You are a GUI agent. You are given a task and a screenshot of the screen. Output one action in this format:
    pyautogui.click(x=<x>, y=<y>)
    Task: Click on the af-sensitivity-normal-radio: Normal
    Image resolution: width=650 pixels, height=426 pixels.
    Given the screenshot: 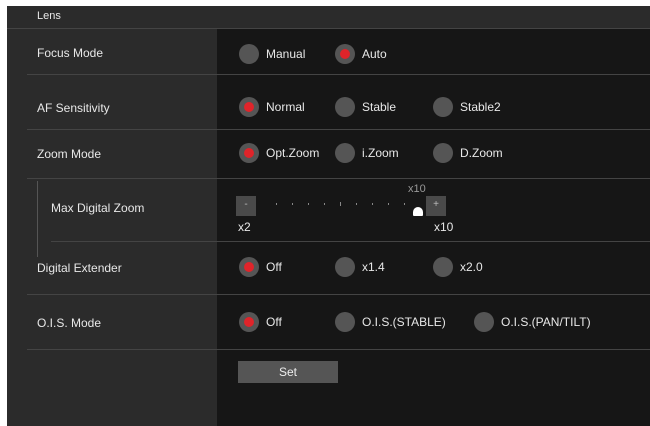 What is the action you would take?
    pyautogui.click(x=272, y=107)
    